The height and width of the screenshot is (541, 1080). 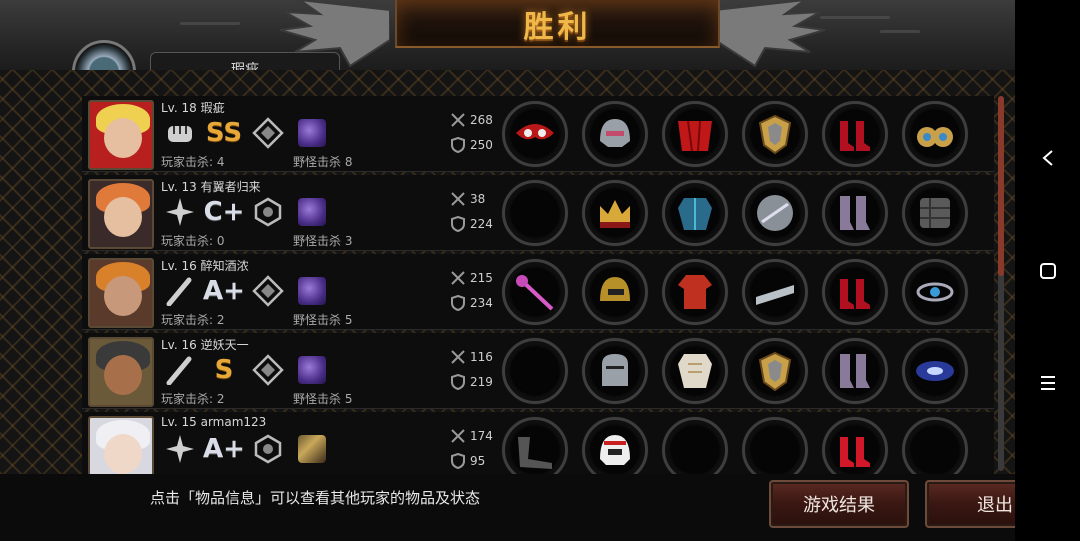 I want to click on bat-icon, so click(x=180, y=370).